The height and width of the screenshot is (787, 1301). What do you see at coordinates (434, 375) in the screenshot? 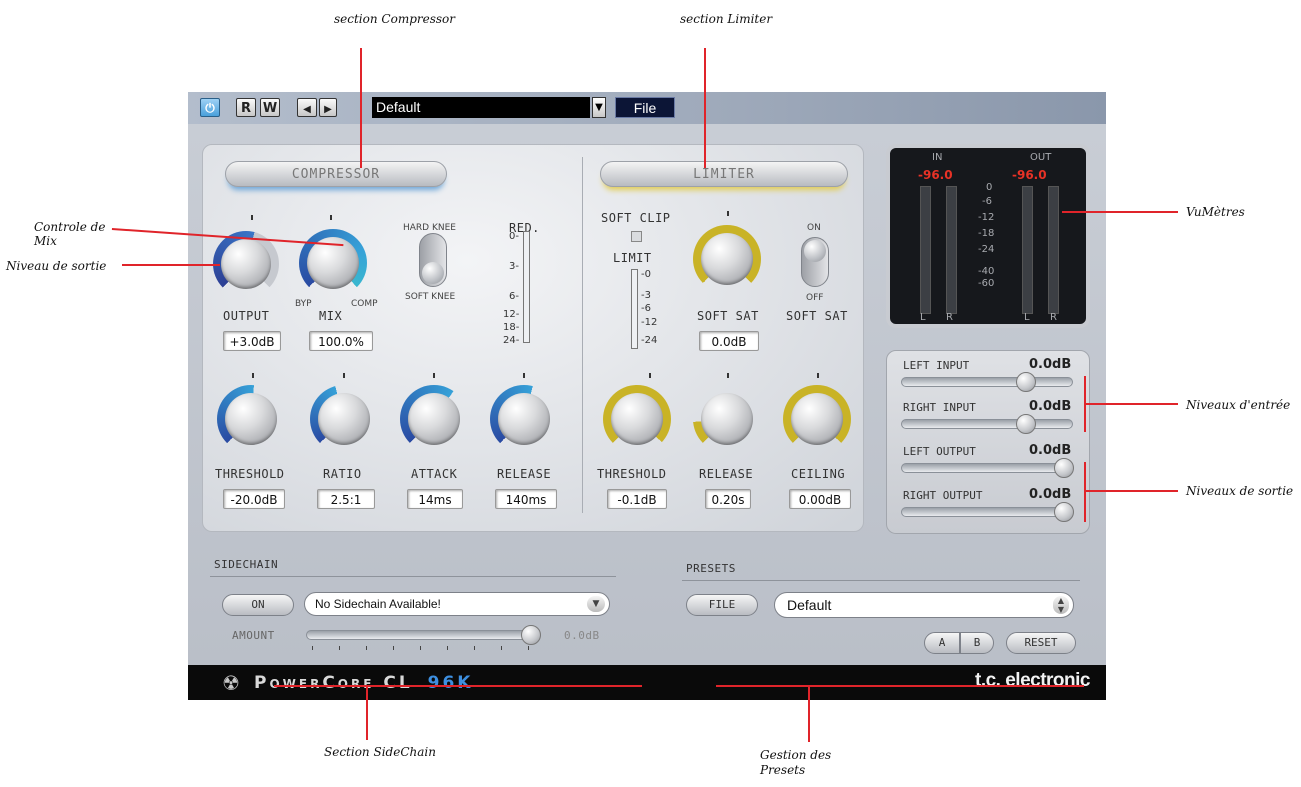
I see `attack-knob-tick` at bounding box center [434, 375].